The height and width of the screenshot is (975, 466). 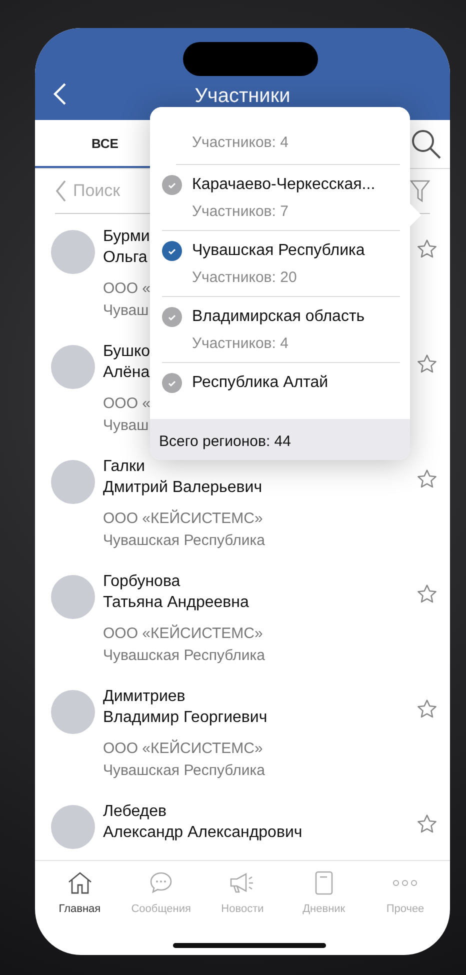 I want to click on region-name: Владимирская область, so click(x=278, y=317).